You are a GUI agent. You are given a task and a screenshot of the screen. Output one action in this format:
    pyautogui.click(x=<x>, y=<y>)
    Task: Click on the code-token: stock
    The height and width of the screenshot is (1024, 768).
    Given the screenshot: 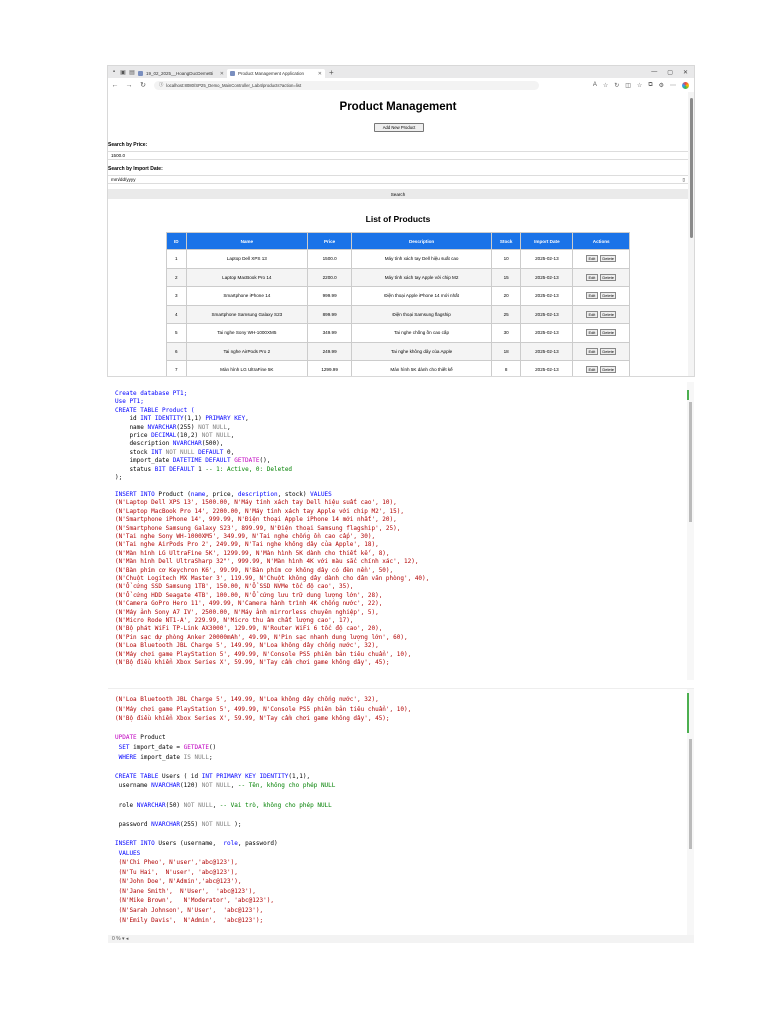 What is the action you would take?
    pyautogui.click(x=133, y=452)
    